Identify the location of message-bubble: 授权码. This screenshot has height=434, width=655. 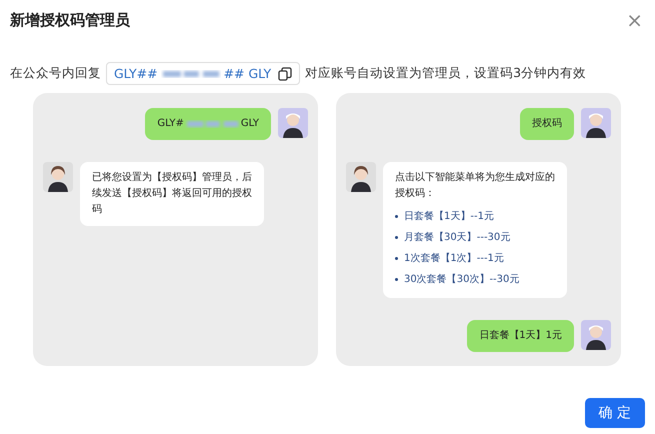
(547, 124).